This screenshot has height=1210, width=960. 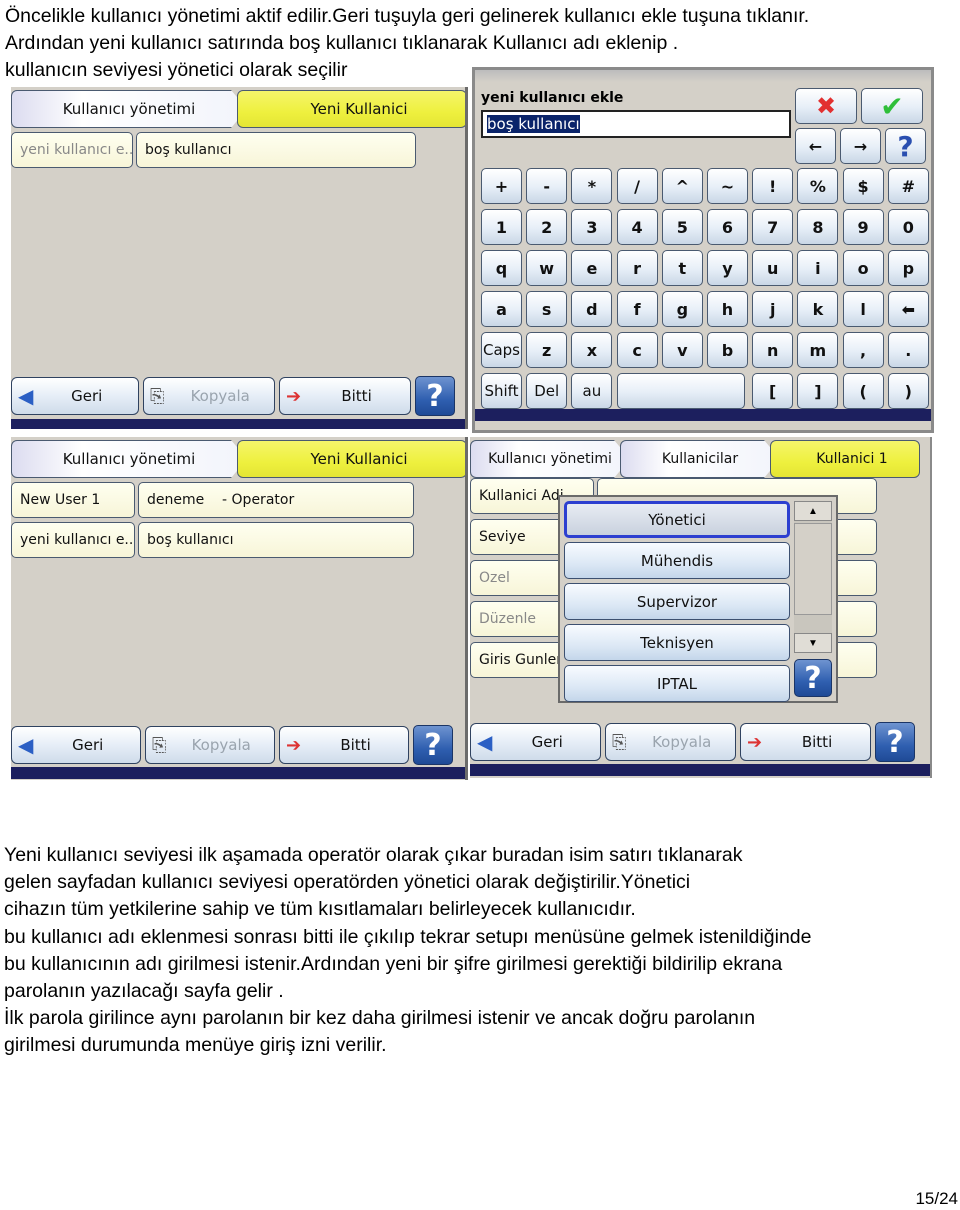 I want to click on key: %, so click(x=818, y=186).